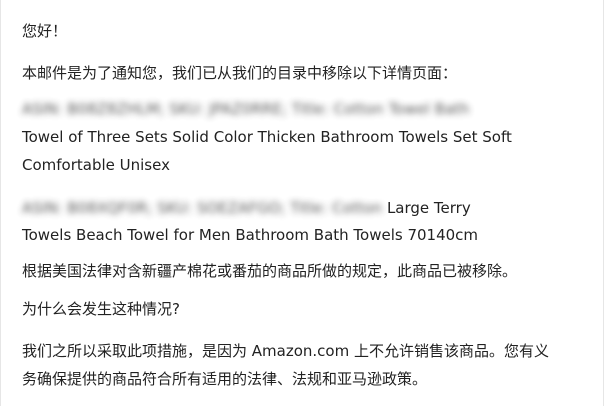 The height and width of the screenshot is (406, 604). Describe the element at coordinates (96, 165) in the screenshot. I see `item1-title-line3: Comfortable Unisex` at that location.